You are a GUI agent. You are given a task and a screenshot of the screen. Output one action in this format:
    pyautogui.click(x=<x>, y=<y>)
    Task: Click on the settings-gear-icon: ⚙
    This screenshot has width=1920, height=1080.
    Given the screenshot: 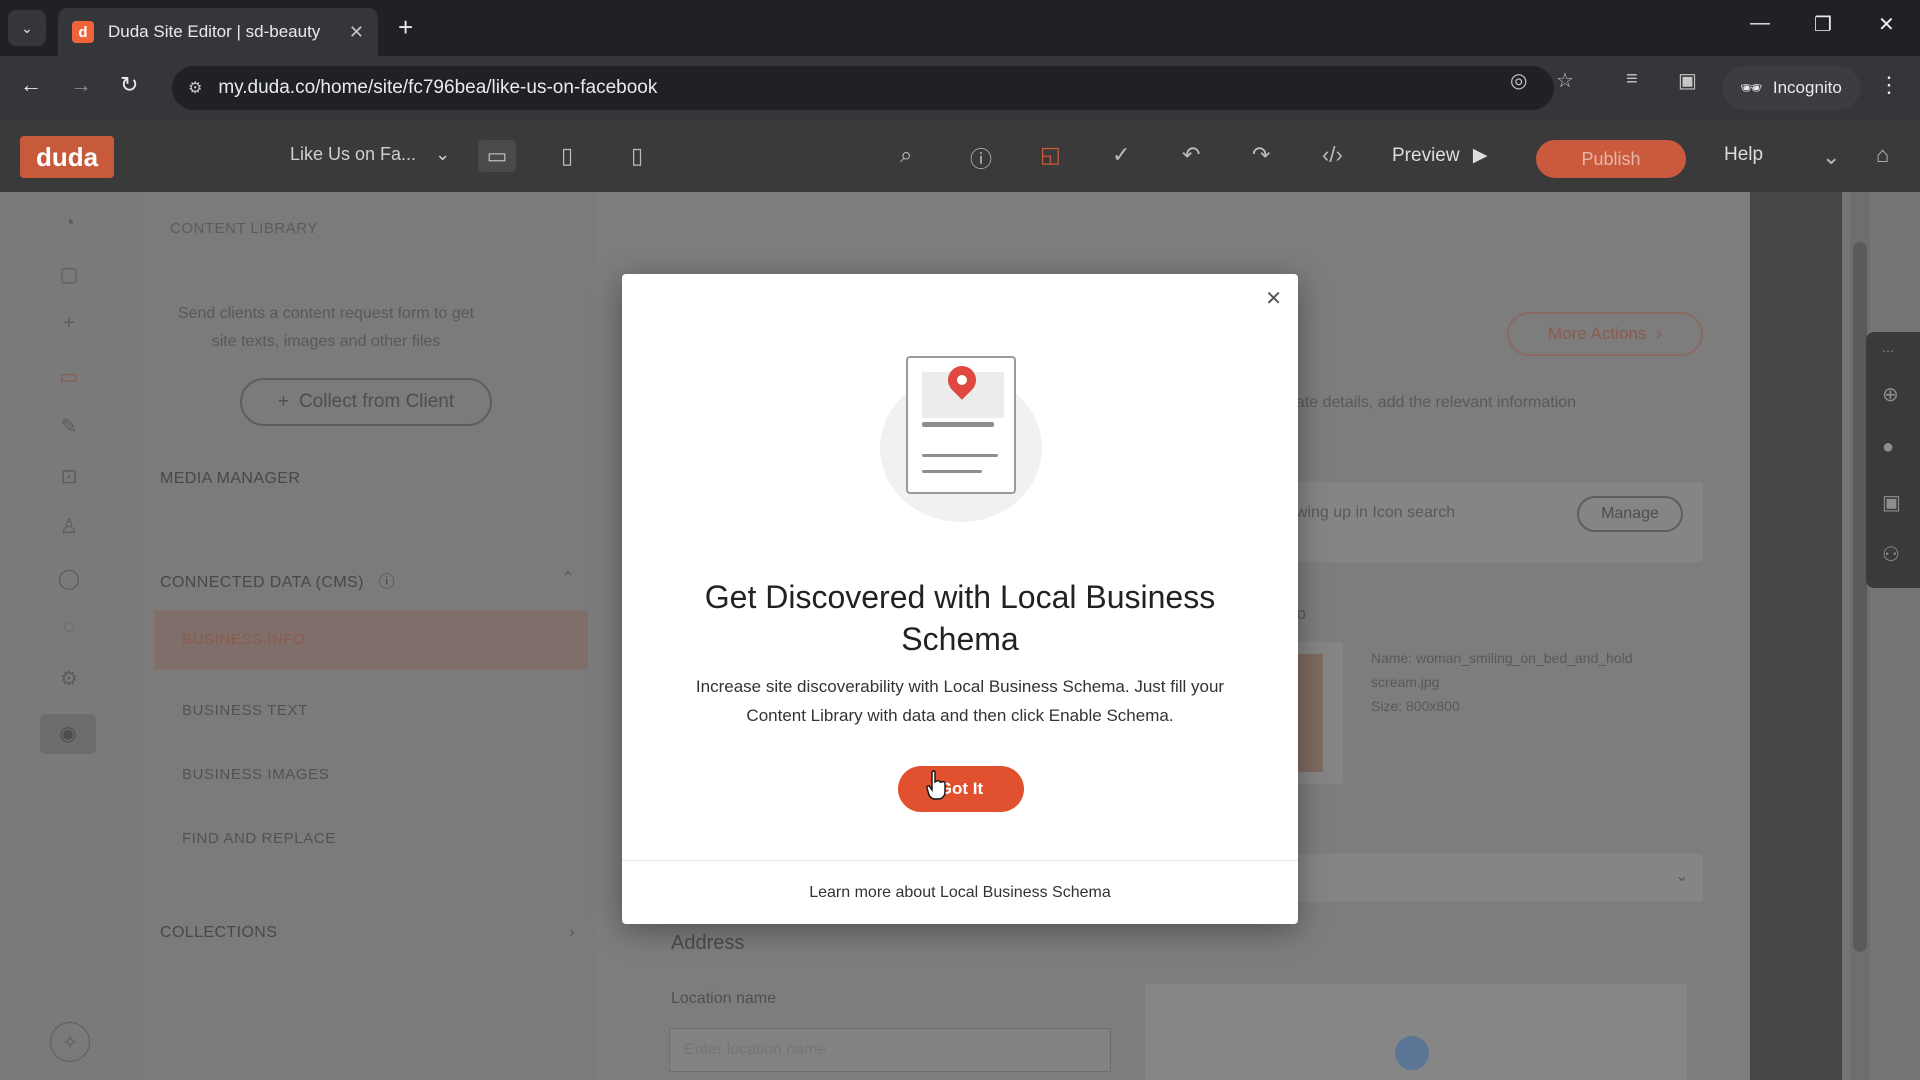 What is the action you would take?
    pyautogui.click(x=69, y=679)
    